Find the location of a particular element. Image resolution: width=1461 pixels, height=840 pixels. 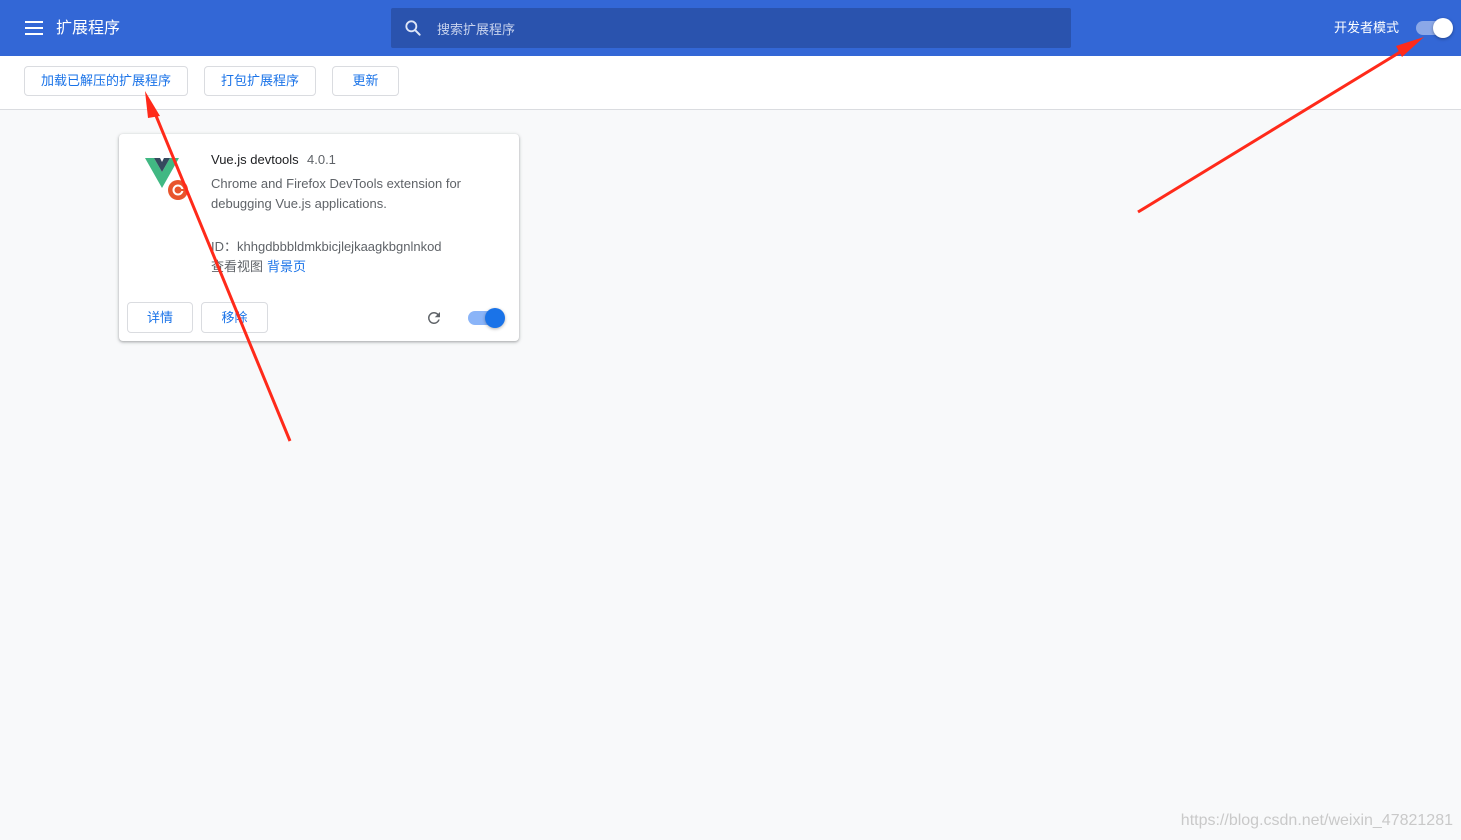

reload-icon is located at coordinates (434, 318).